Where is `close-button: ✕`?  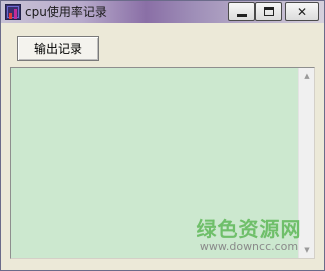
close-button: ✕ is located at coordinates (302, 11).